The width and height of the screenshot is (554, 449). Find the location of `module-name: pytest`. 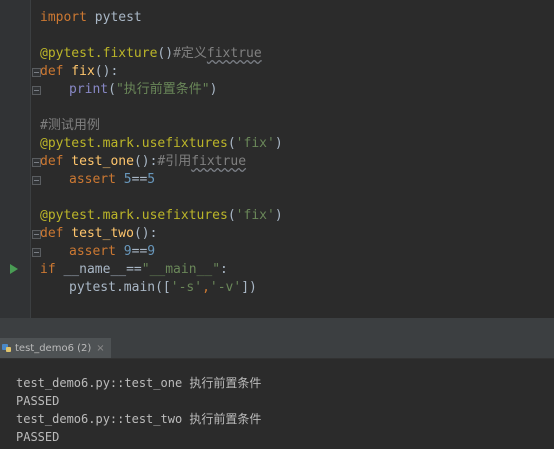

module-name: pytest is located at coordinates (114, 17).